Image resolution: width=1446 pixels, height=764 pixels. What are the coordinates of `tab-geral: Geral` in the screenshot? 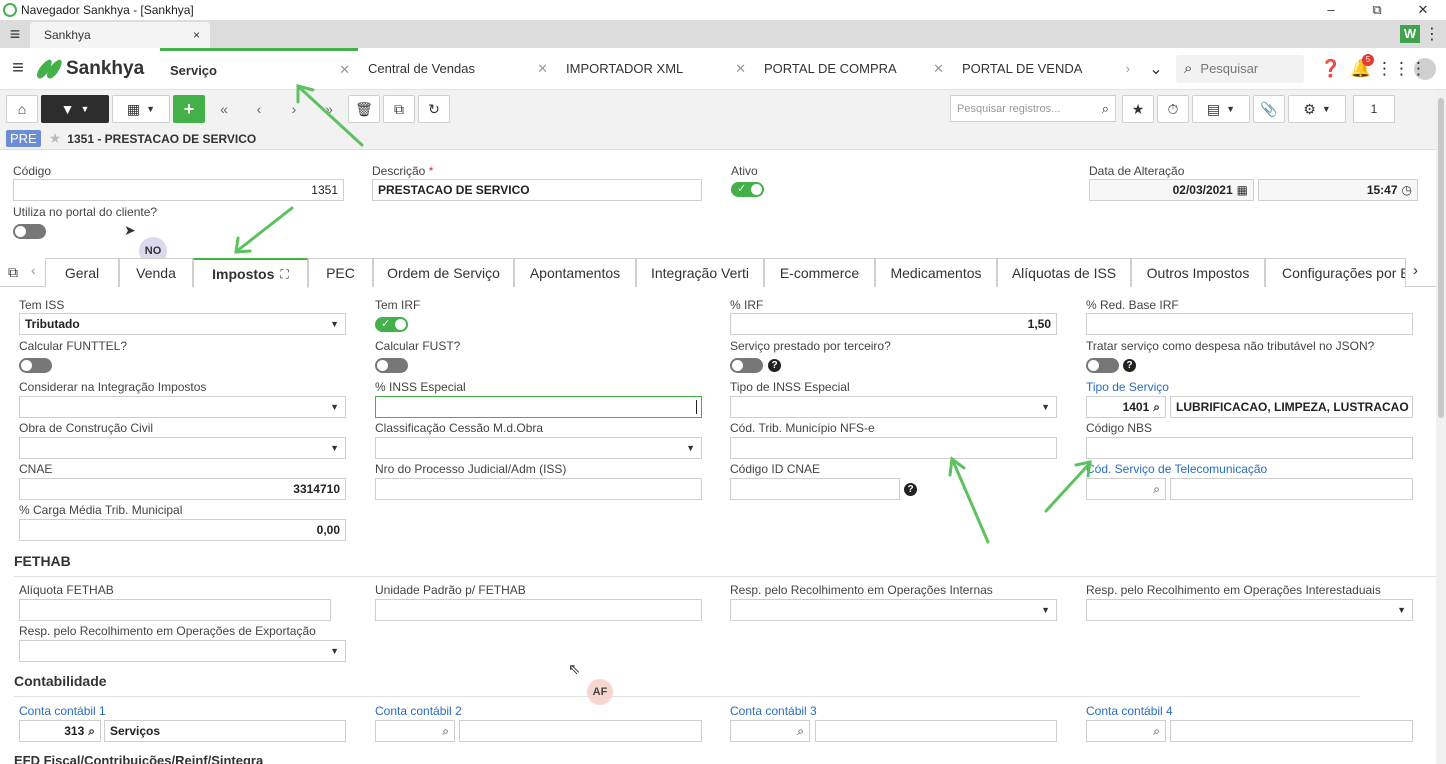 It's located at (82, 272).